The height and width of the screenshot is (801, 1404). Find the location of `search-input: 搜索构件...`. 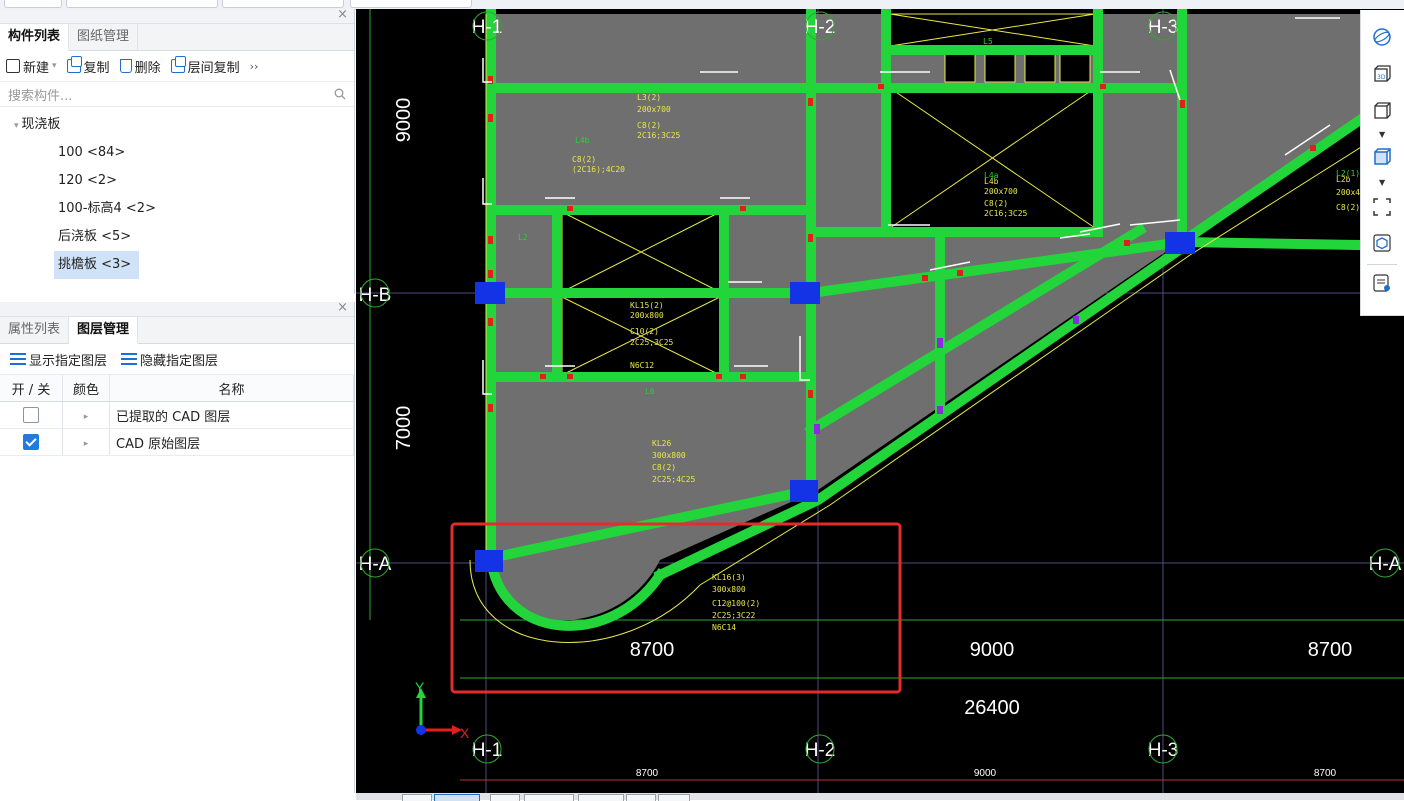

search-input: 搜索构件... is located at coordinates (177, 94).